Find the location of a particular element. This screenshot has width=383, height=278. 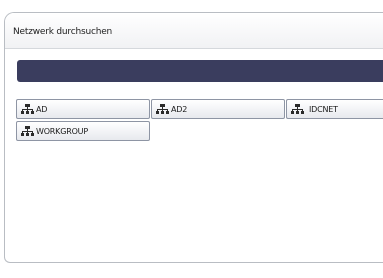

workgroup-button-workgroup: WORKGROUP is located at coordinates (83, 131).